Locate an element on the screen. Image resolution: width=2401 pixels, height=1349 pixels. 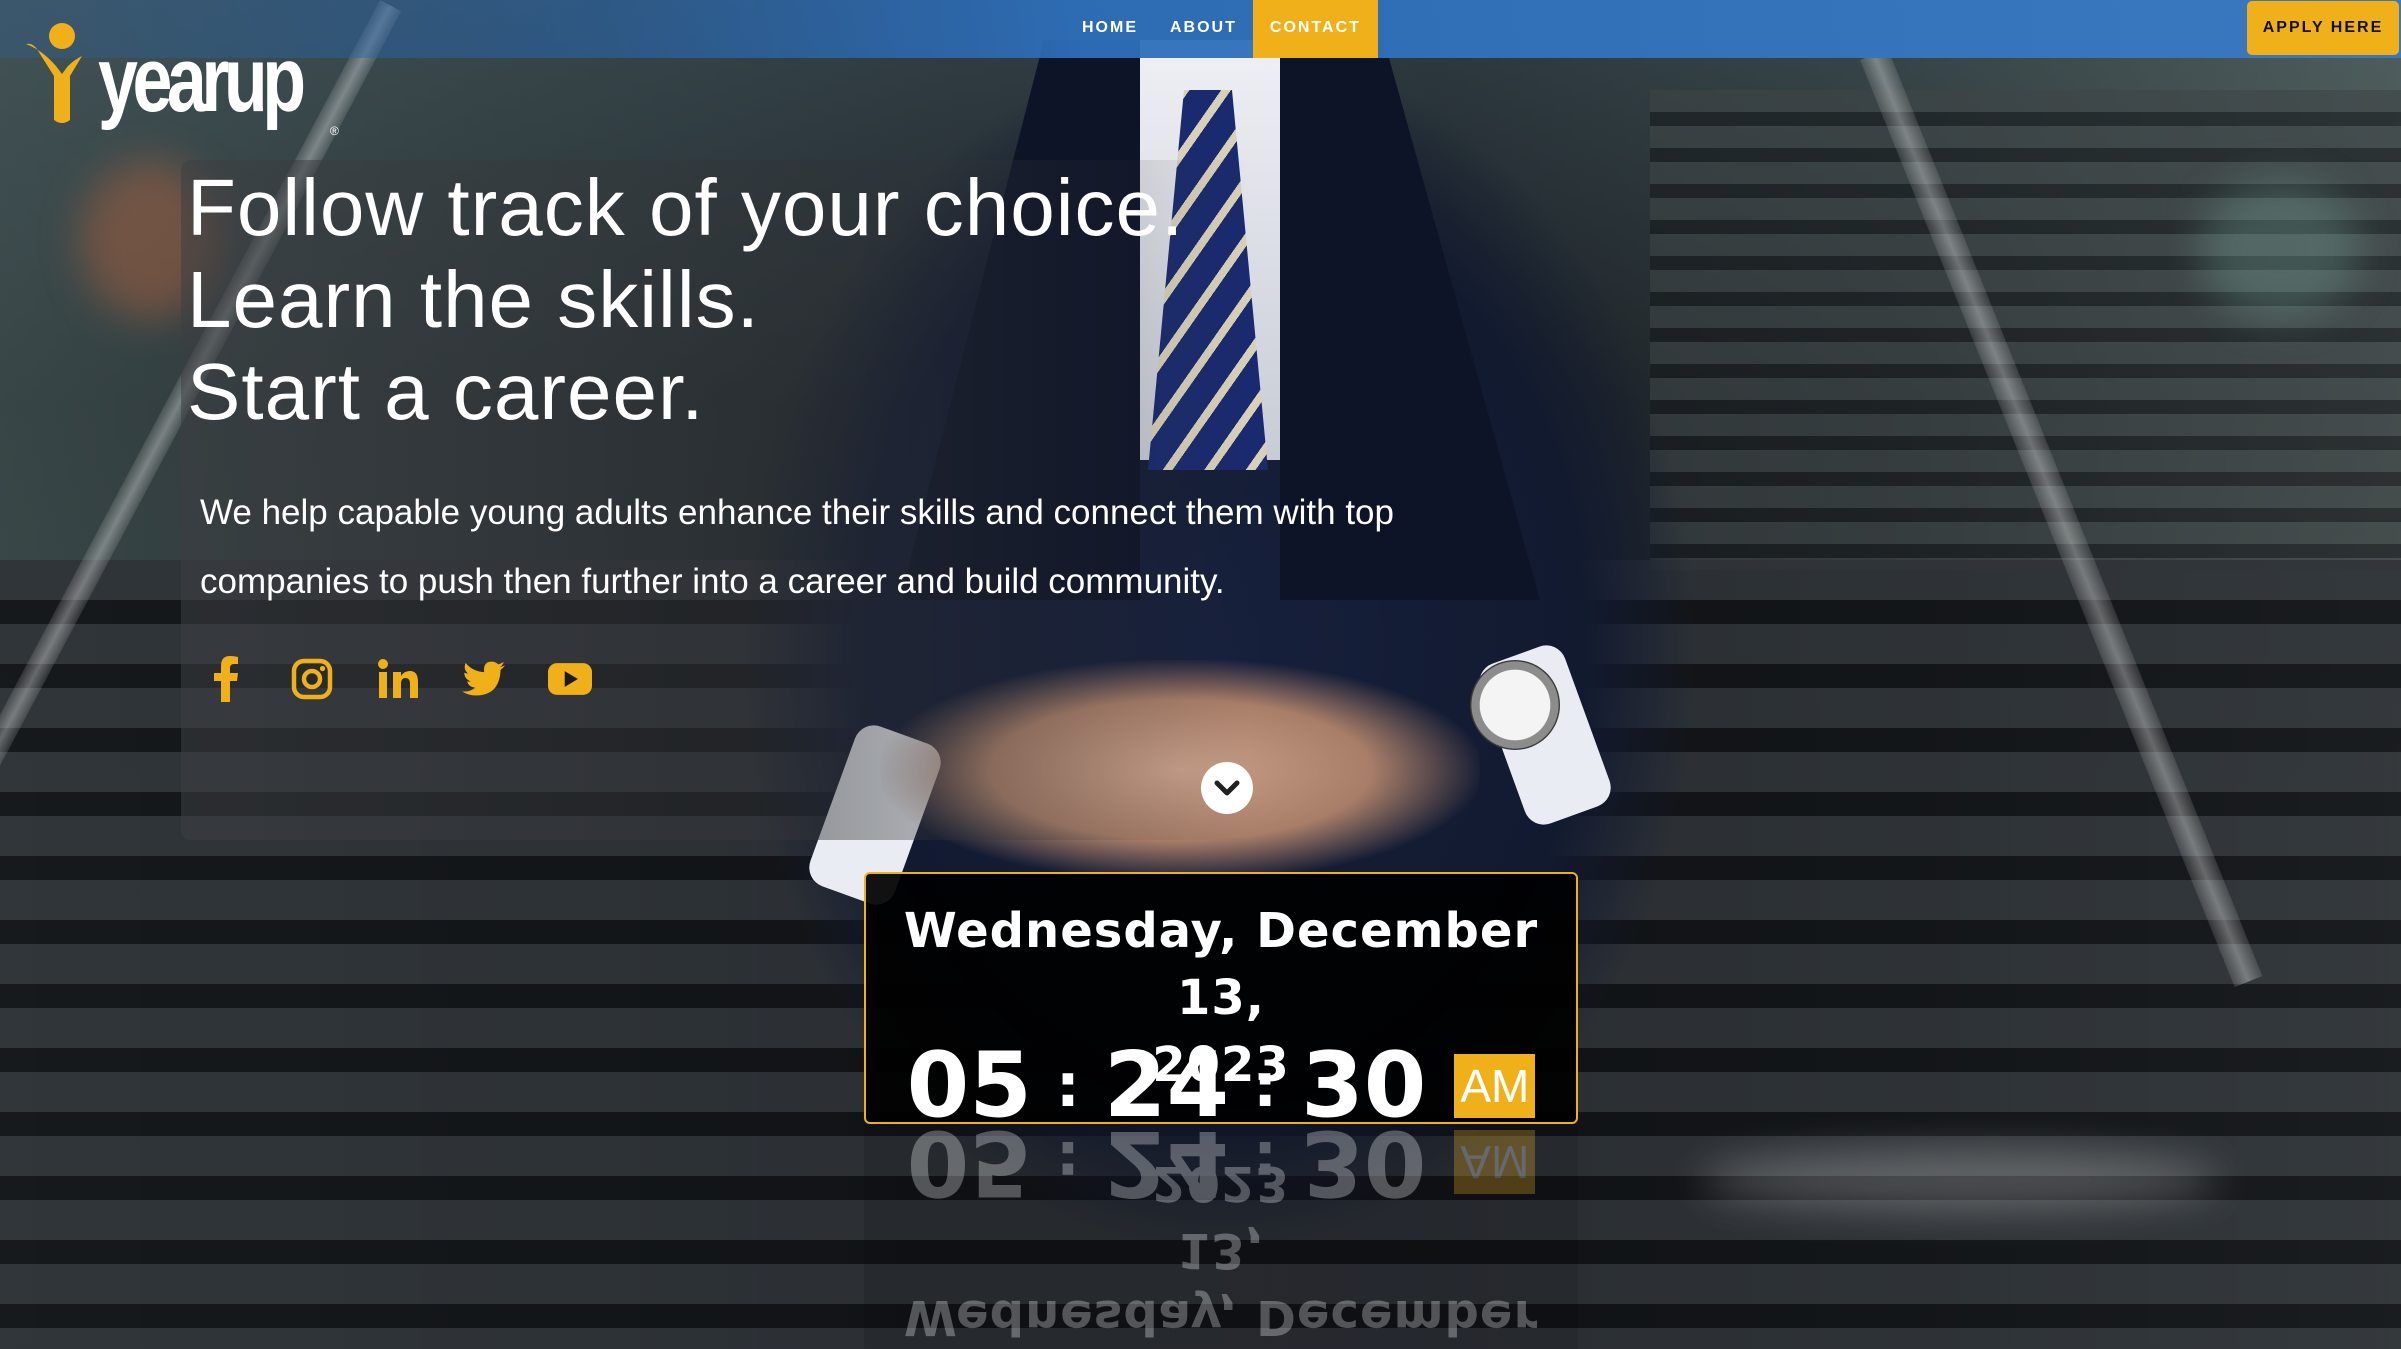
yearup-logo: yearup ® is located at coordinates (184, 80).